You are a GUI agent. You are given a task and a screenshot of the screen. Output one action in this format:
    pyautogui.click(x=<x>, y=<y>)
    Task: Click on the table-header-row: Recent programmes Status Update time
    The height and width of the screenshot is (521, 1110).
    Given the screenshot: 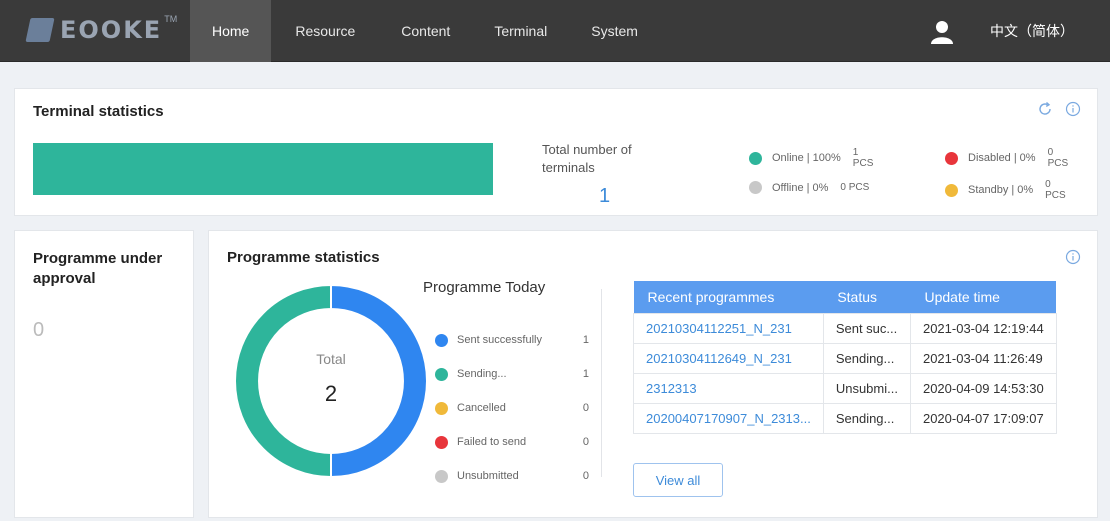 What is the action you would take?
    pyautogui.click(x=845, y=297)
    